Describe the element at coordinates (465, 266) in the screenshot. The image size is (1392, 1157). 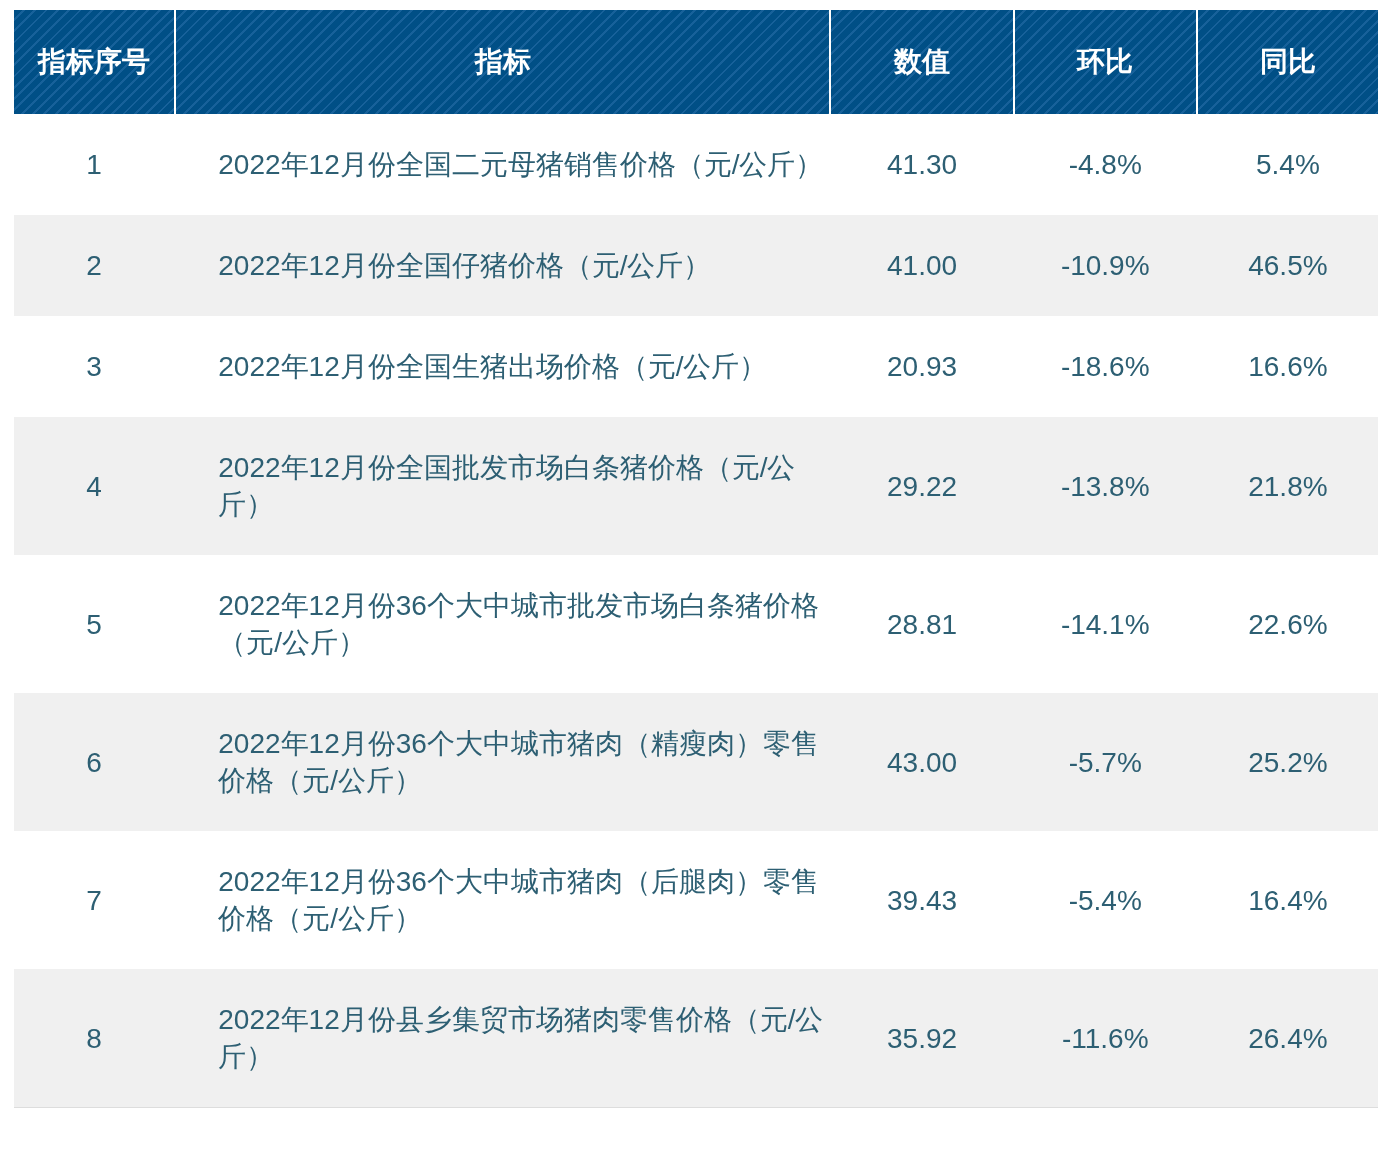
I see `table-cell-text: 2022年12月份全国仔猪价格（元/公斤）` at that location.